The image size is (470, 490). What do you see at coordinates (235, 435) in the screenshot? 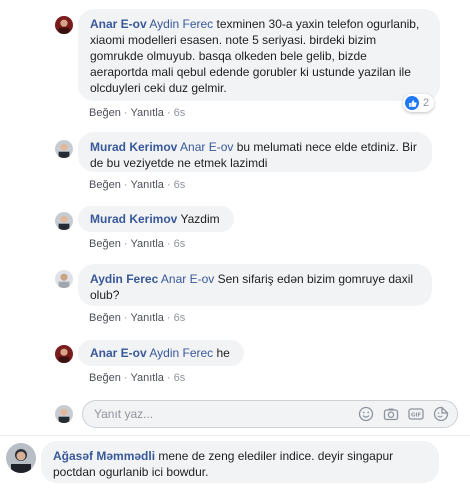
I see `divider` at bounding box center [235, 435].